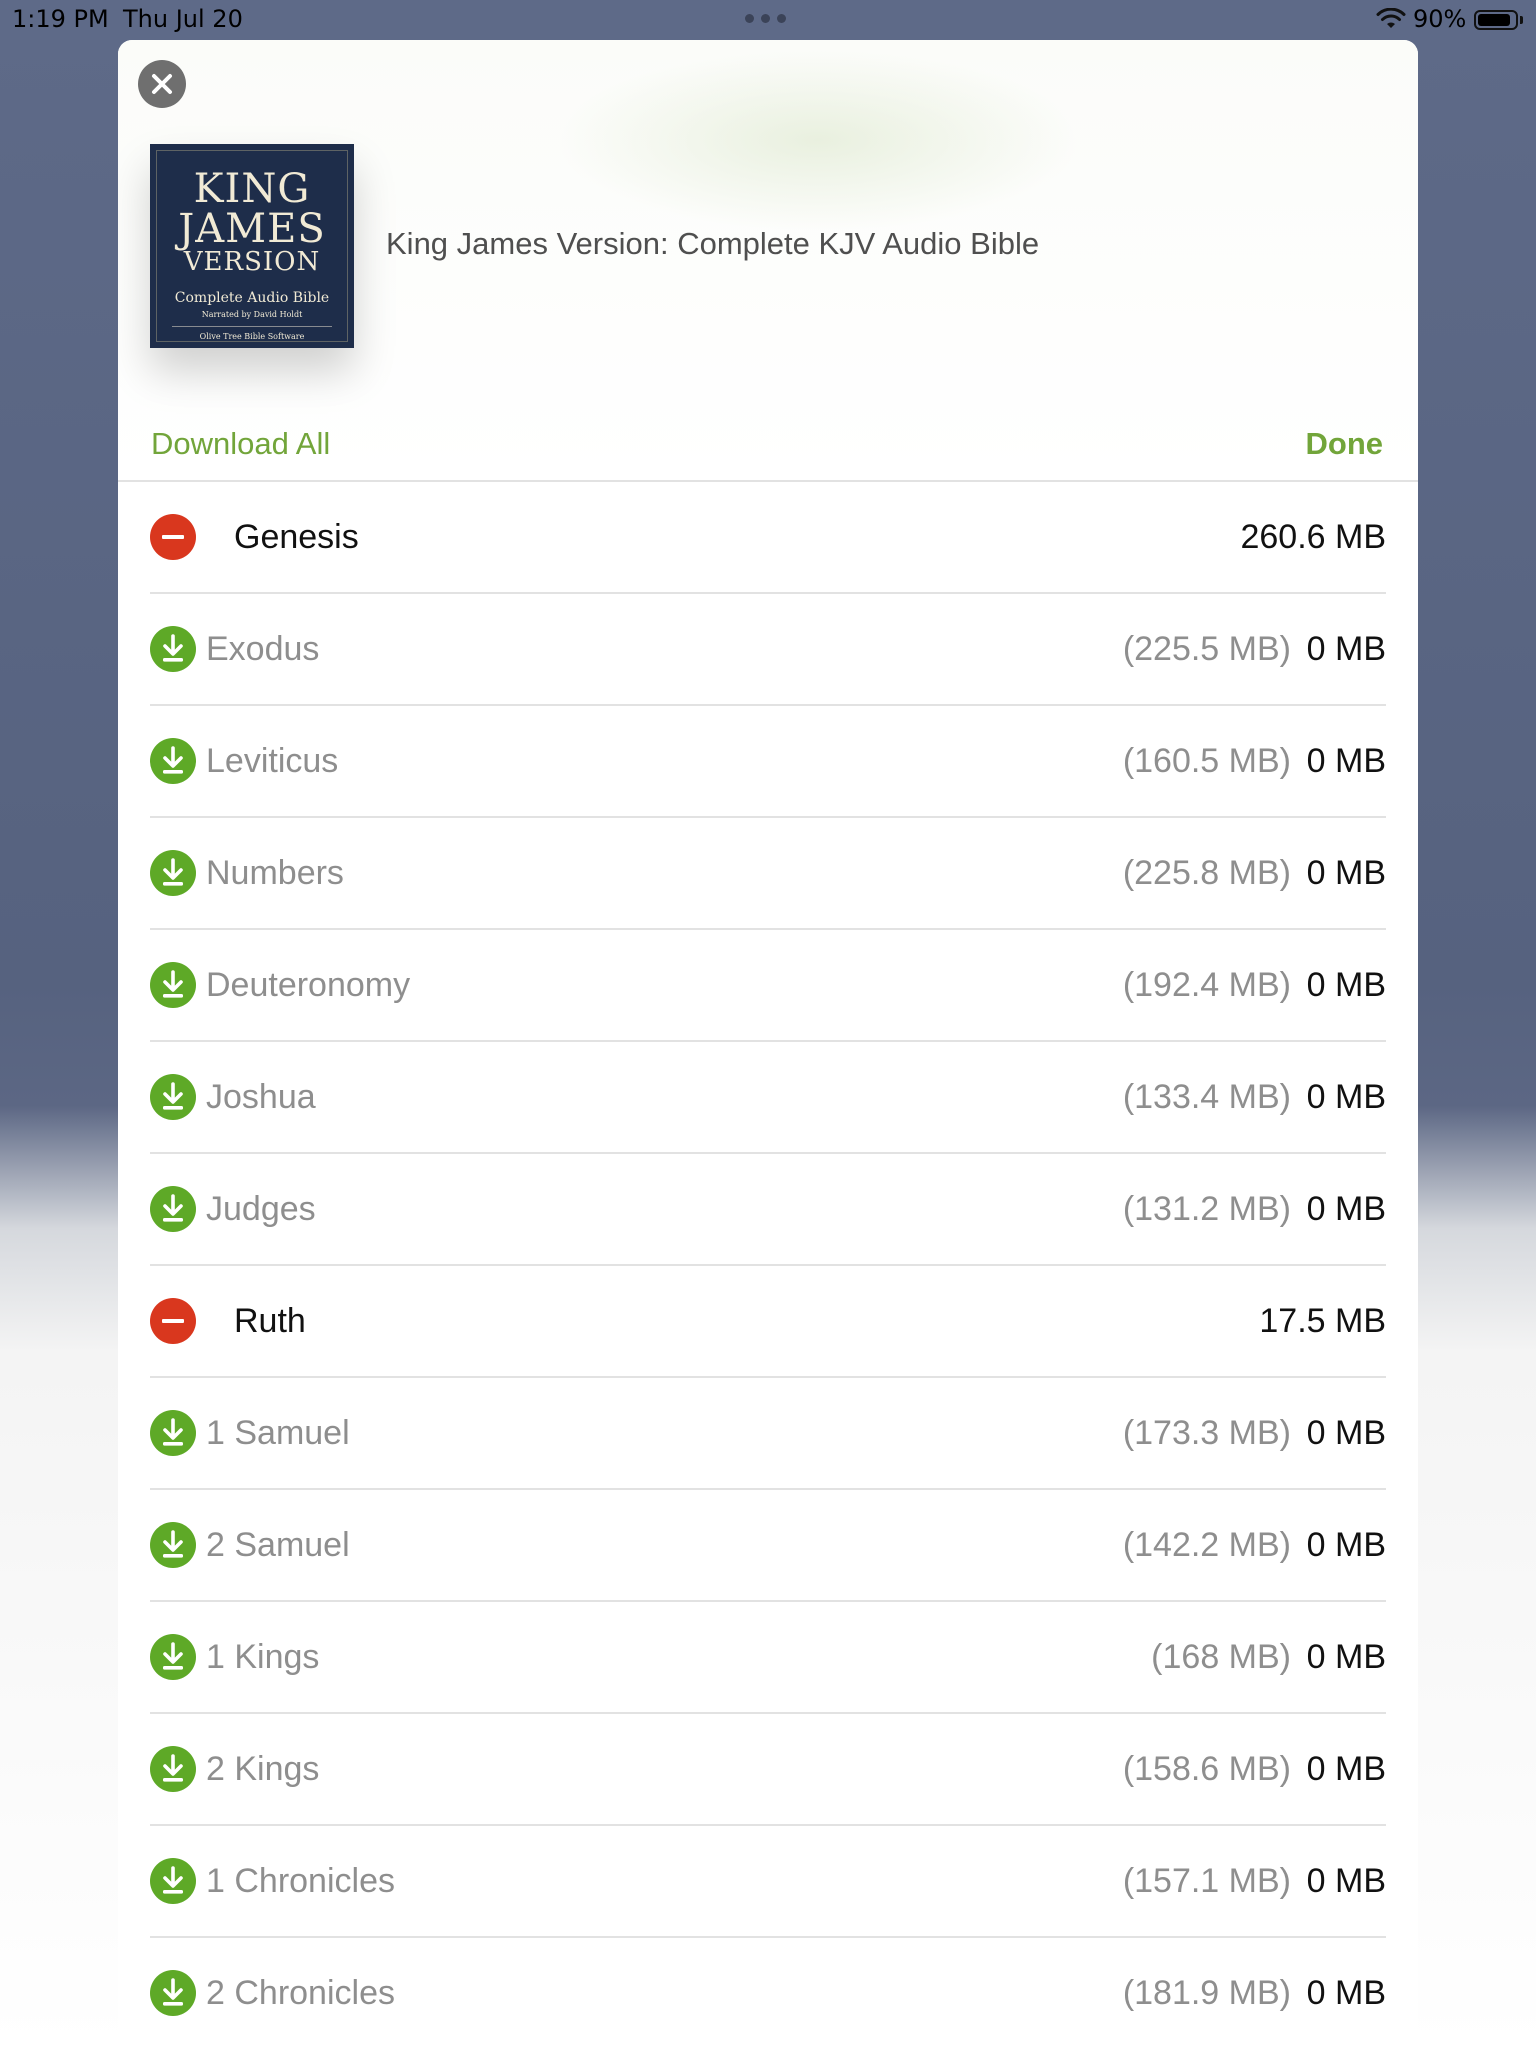 The width and height of the screenshot is (1536, 2048). What do you see at coordinates (768, 874) in the screenshot?
I see `list-item: Numbers (225.8 MB) 0 MB` at bounding box center [768, 874].